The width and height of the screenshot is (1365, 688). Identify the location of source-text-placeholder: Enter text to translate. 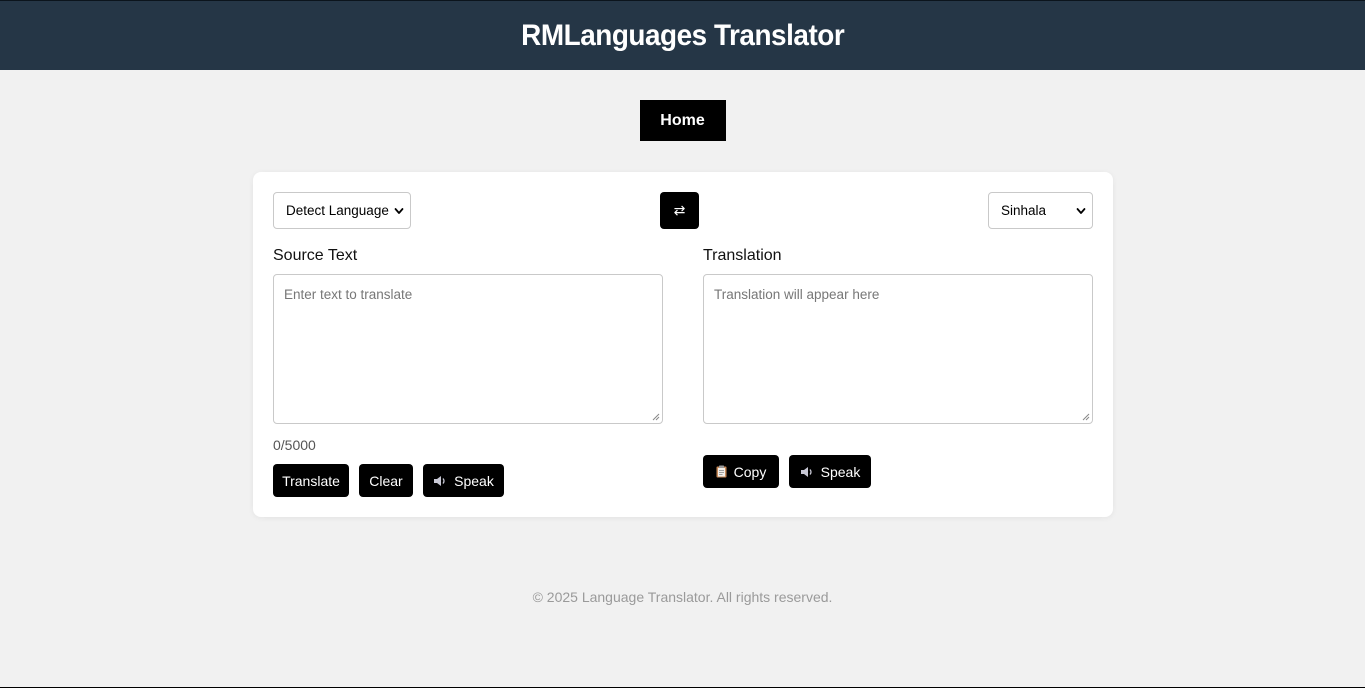
(348, 294).